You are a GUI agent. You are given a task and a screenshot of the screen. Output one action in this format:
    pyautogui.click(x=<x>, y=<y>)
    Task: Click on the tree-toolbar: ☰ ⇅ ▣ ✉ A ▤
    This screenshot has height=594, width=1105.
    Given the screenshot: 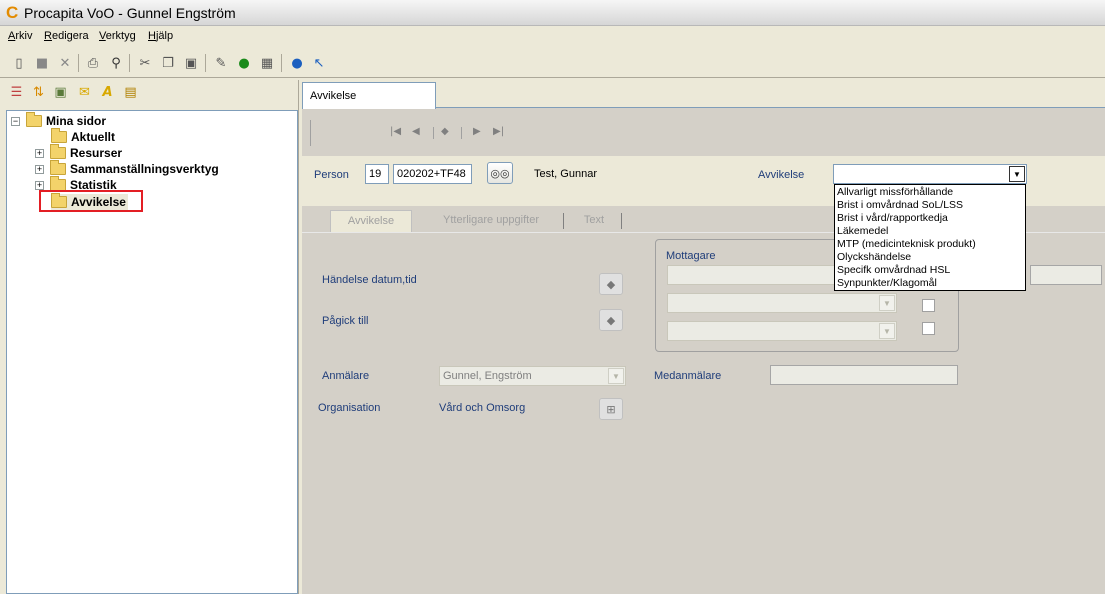 What is the action you would take?
    pyautogui.click(x=149, y=94)
    